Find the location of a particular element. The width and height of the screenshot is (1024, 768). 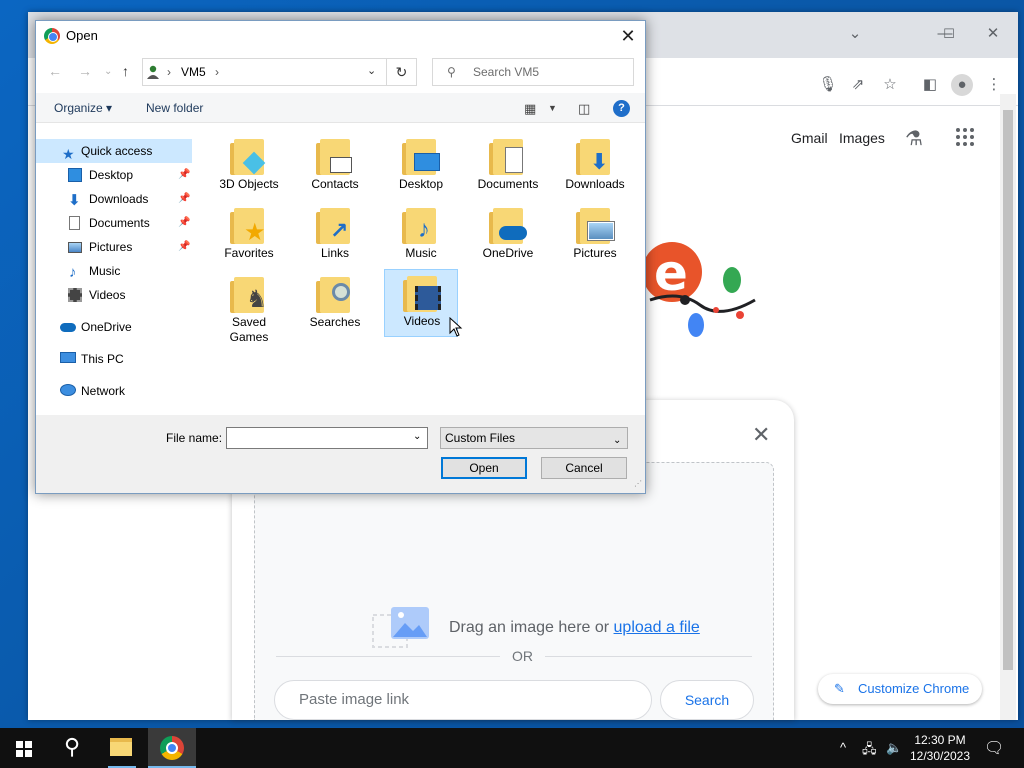

folder-label: Searches is located at coordinates (335, 322).